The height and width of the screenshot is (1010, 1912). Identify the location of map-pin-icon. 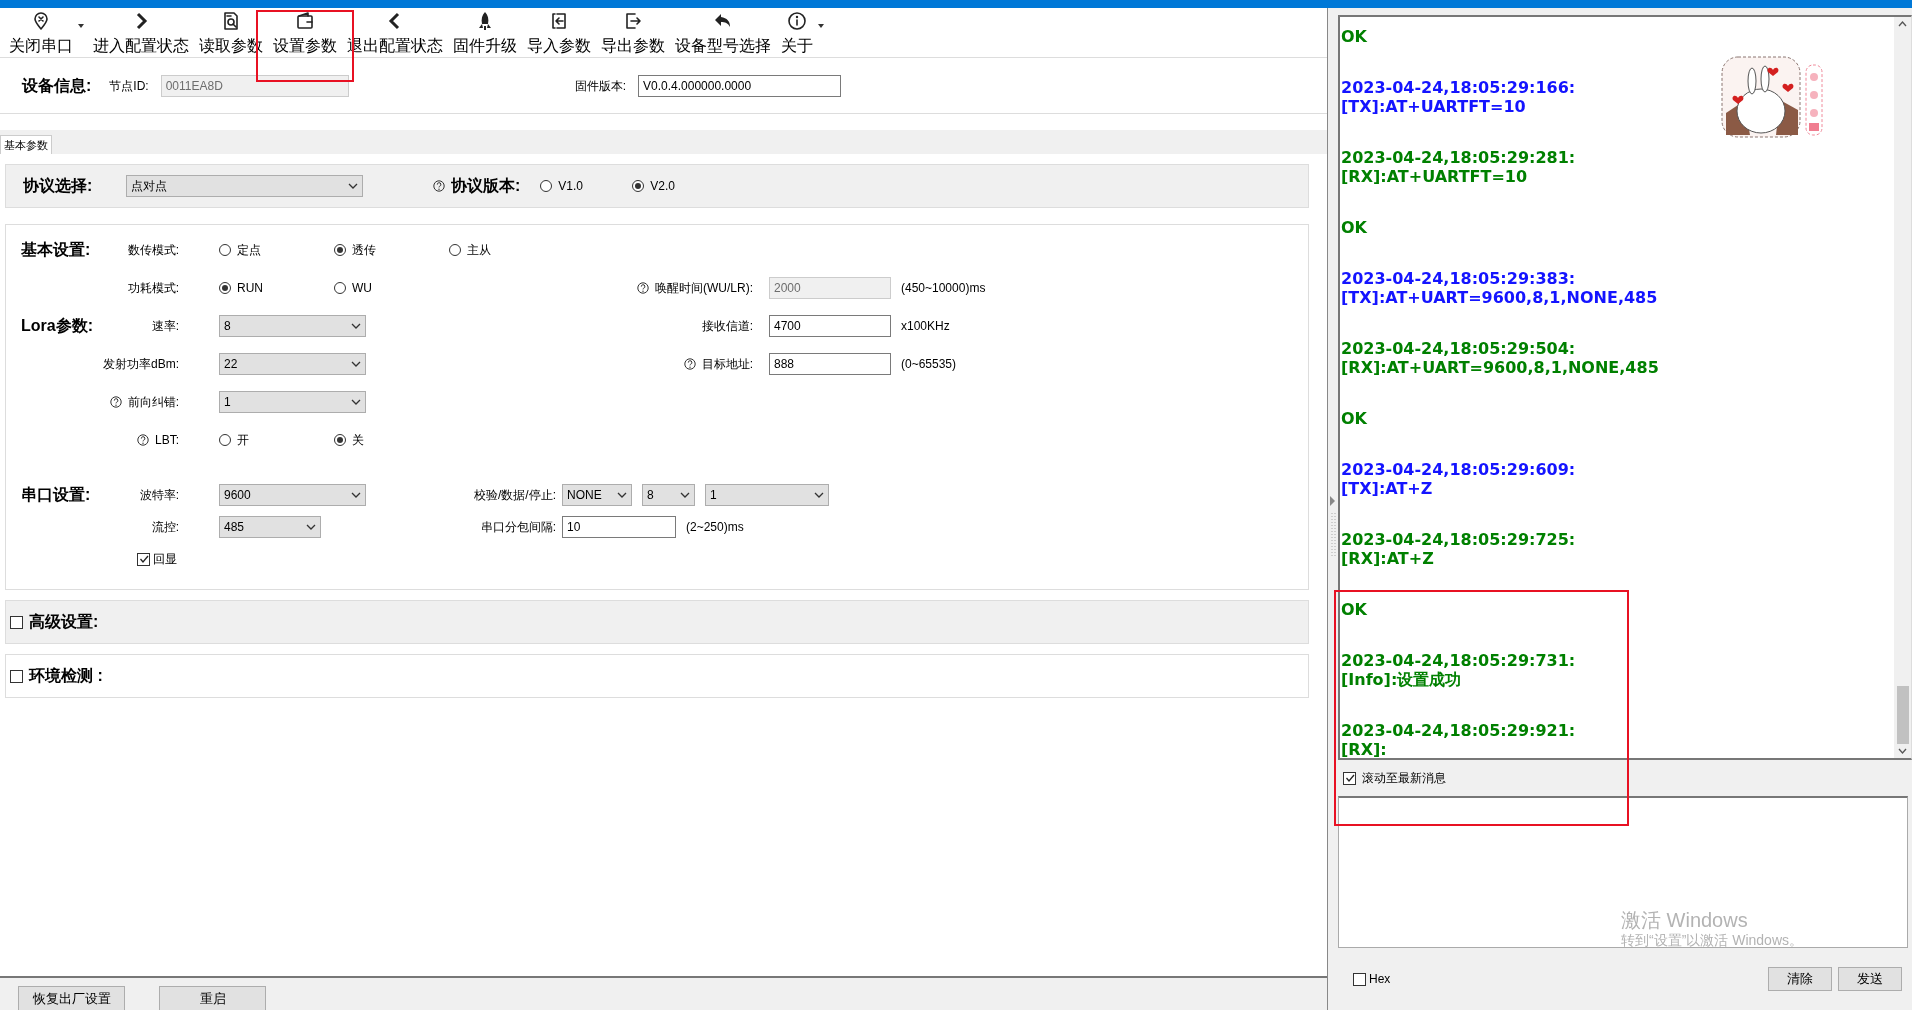
(41, 21).